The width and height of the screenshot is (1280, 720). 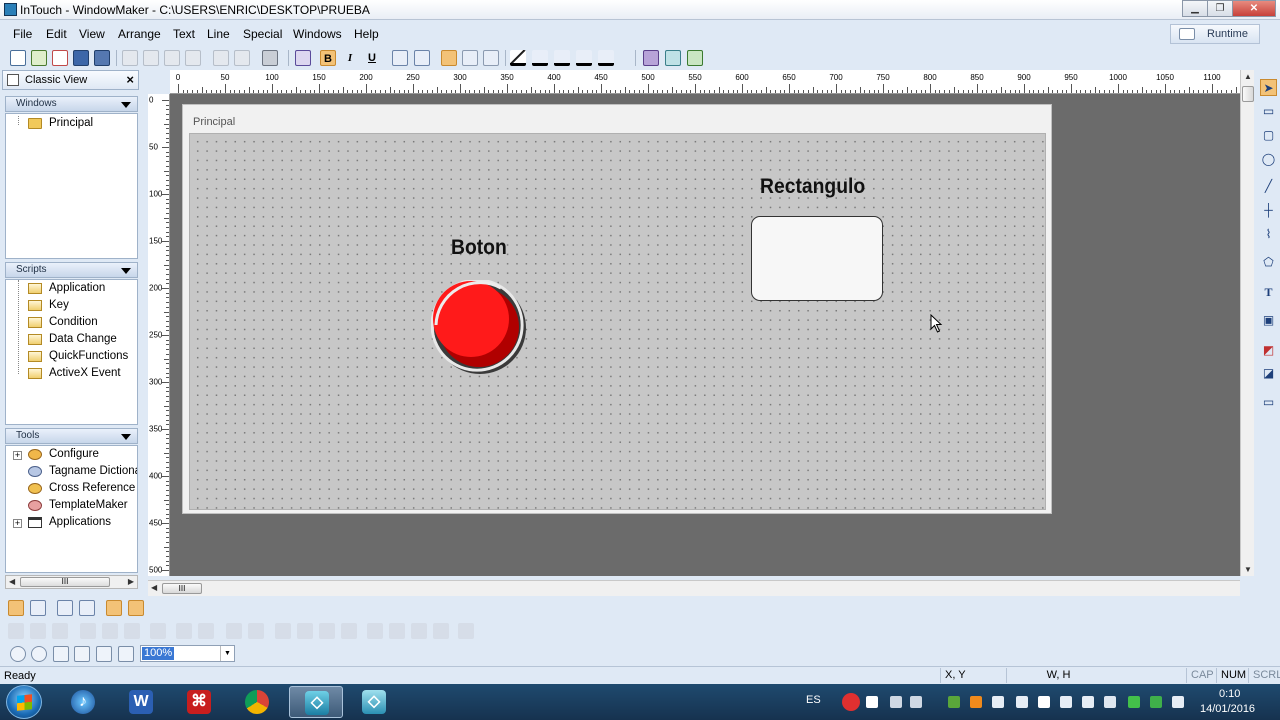 I want to click on redo-icon, so click(x=242, y=58).